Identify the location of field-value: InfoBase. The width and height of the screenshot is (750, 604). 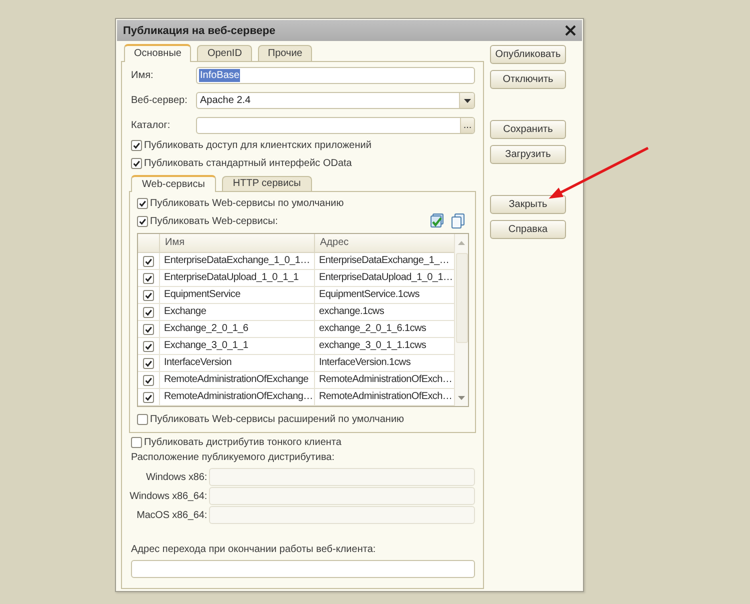
(219, 75).